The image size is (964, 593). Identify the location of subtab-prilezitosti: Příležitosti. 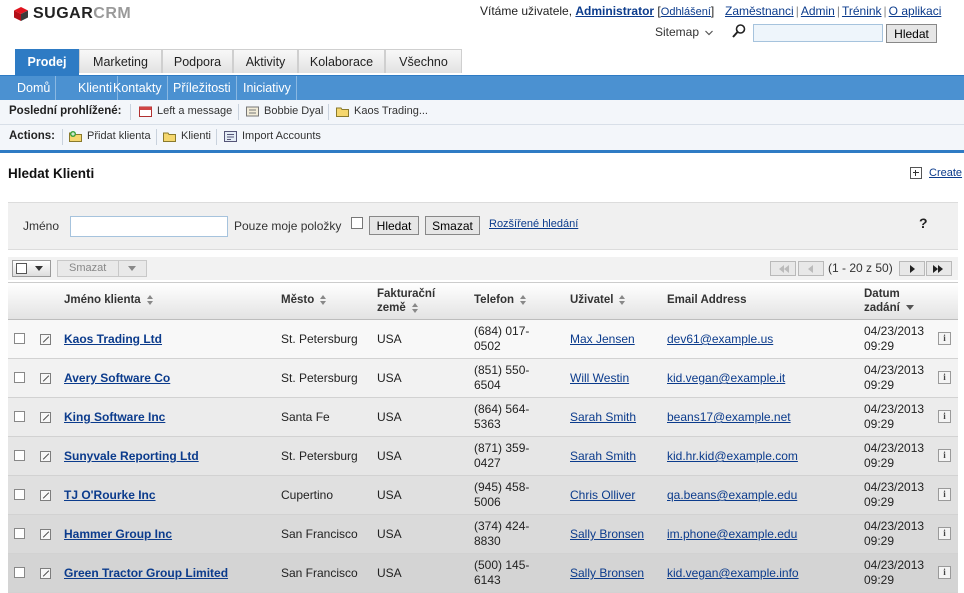
(202, 88).